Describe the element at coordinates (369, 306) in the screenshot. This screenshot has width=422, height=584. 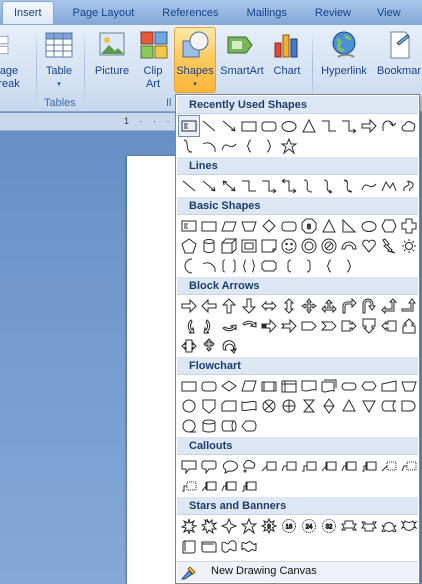
I see `u-turn-arrow-shape` at that location.